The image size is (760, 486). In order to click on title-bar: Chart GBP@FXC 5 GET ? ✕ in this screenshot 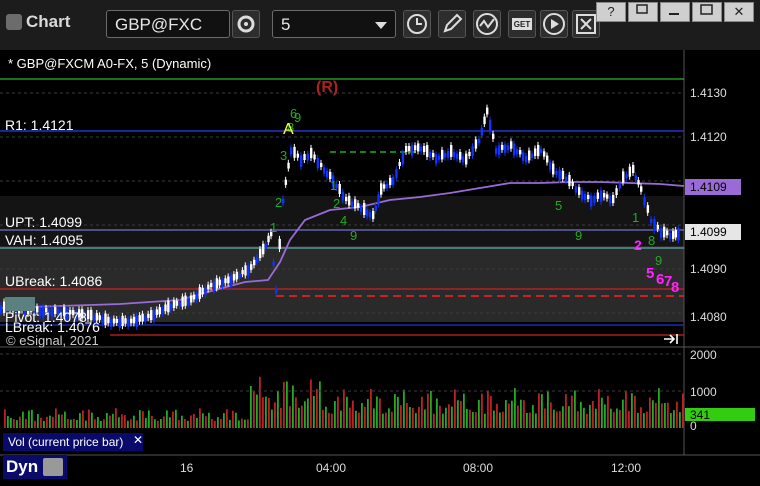, I will do `click(380, 25)`.